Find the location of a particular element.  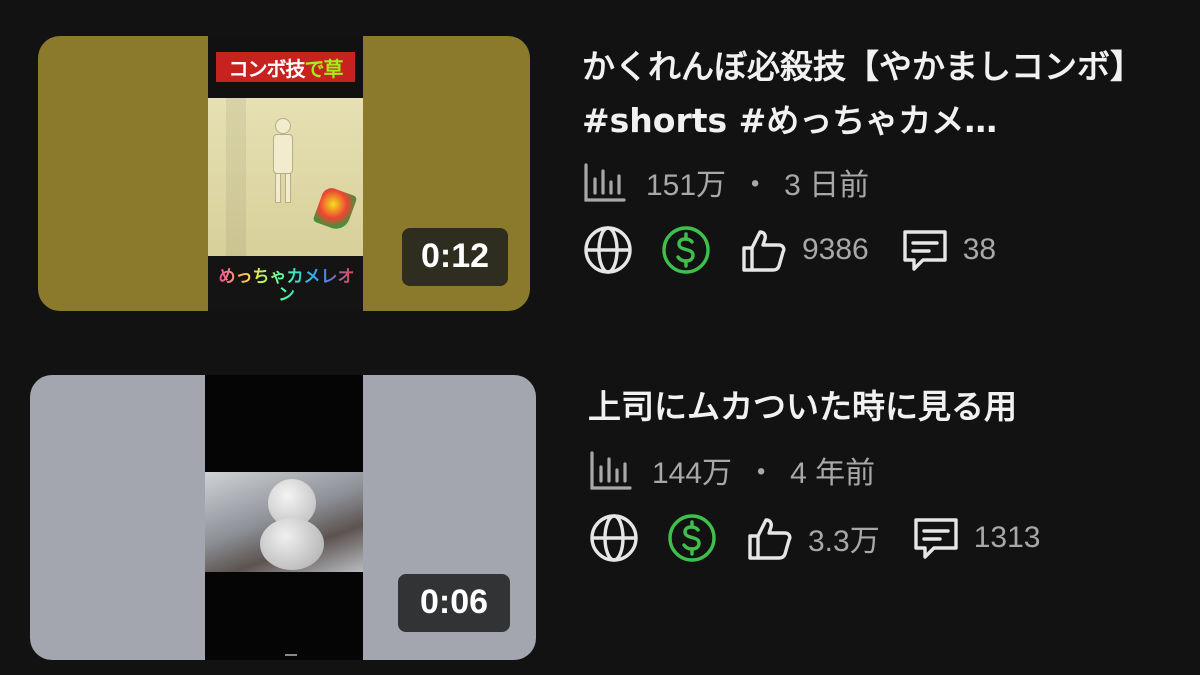

thumbnail-frame is located at coordinates (284, 517).